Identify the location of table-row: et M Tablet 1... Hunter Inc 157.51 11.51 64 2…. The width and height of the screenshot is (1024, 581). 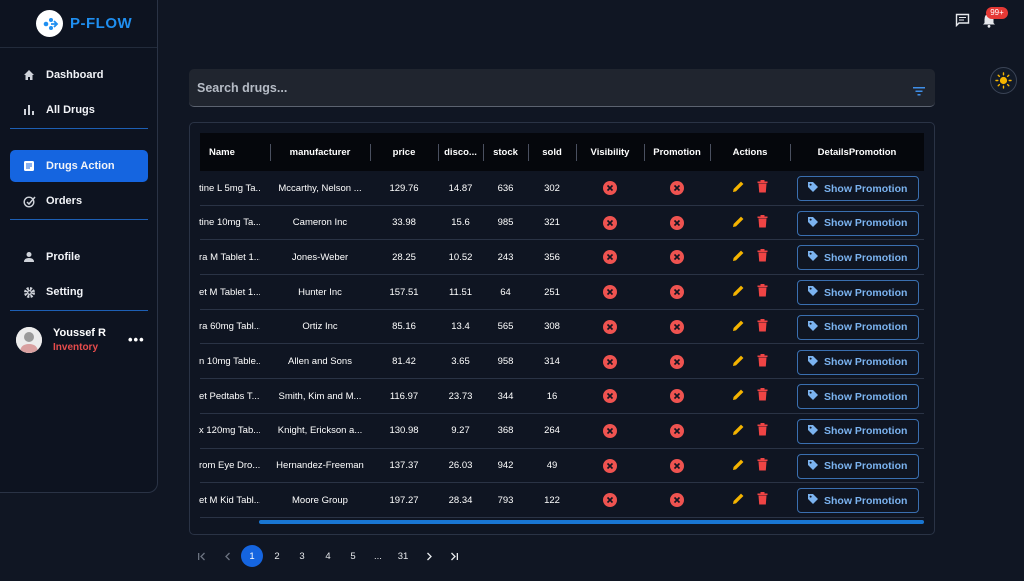
(561, 292).